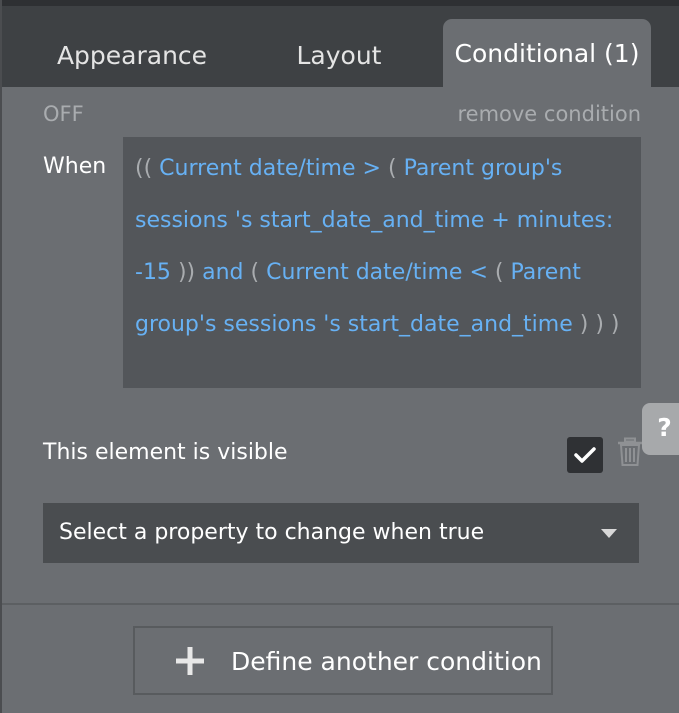 This screenshot has height=713, width=679. I want to click on help-button: ?, so click(660, 429).